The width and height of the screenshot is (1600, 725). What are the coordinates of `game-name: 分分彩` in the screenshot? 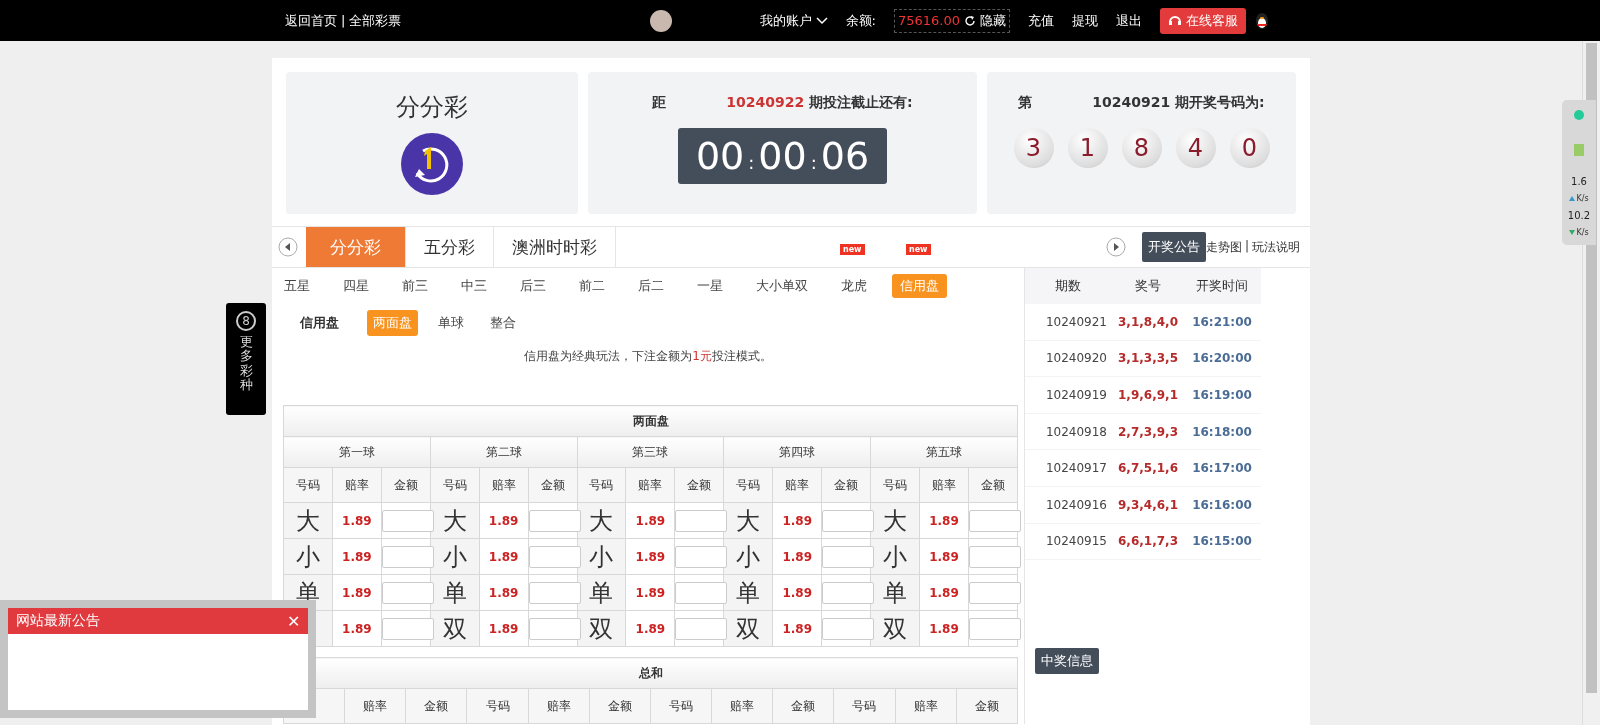 It's located at (432, 107).